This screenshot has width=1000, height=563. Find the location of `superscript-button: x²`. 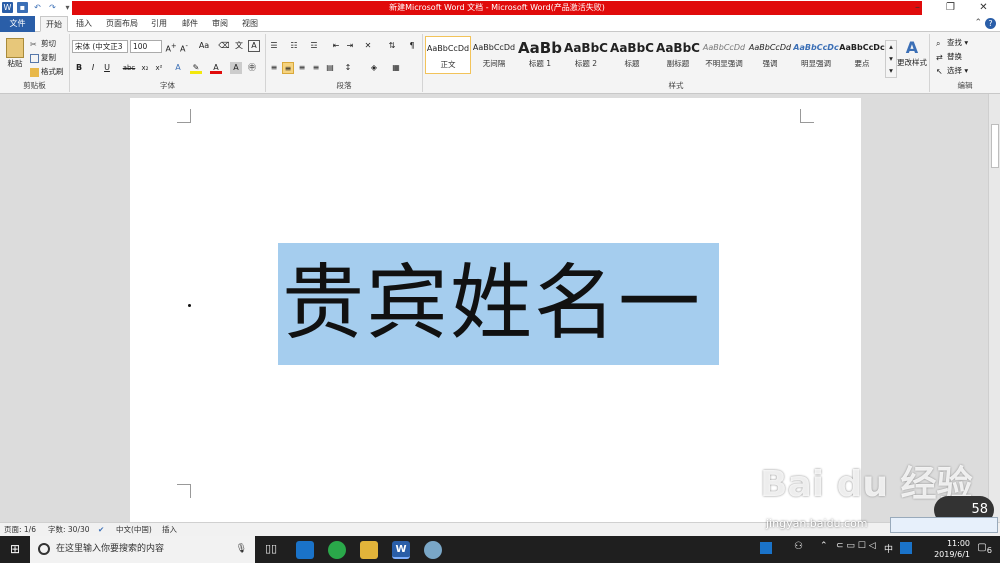

superscript-button: x² is located at coordinates (159, 68).